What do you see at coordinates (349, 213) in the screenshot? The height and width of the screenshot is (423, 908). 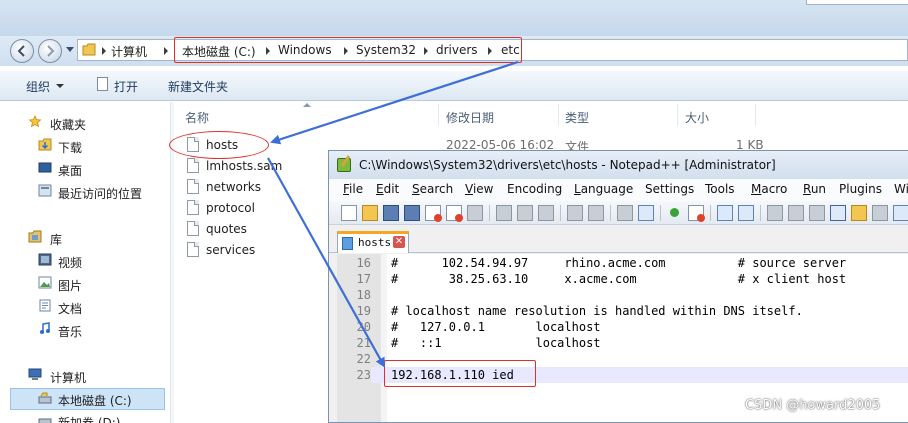 I see `new-file-icon` at bounding box center [349, 213].